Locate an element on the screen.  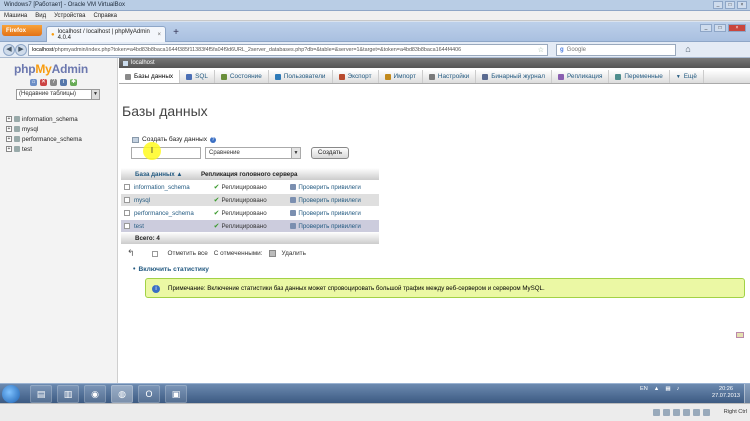
collation-select: Сравнение ▼ is located at coordinates (253, 153).